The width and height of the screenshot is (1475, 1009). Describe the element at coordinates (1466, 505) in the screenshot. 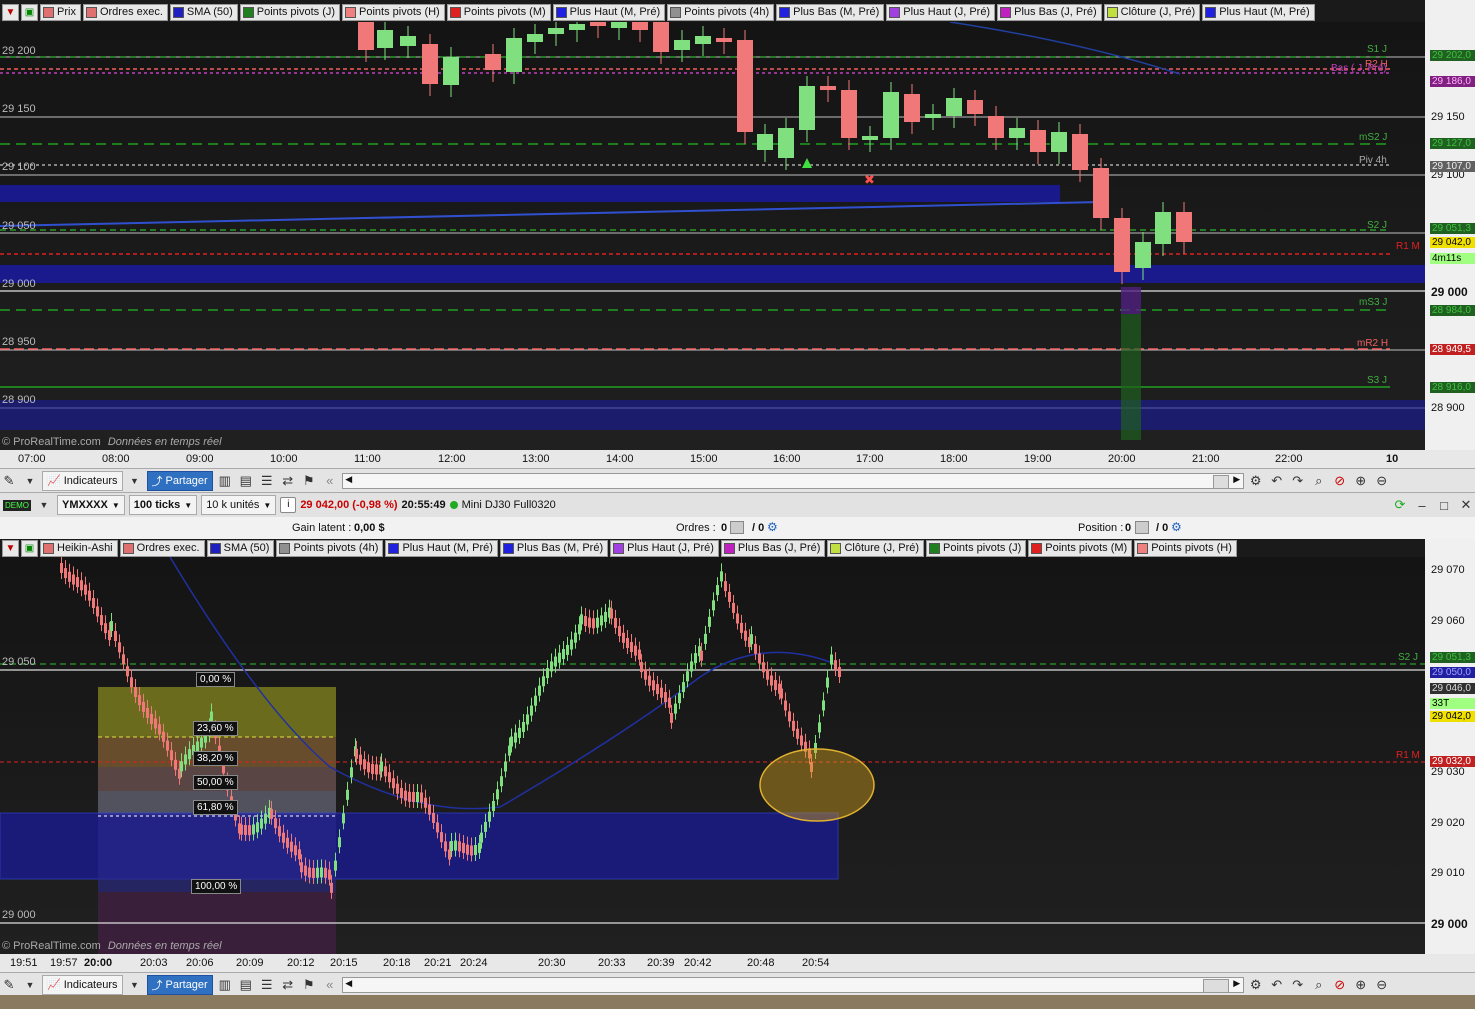

I see `close-icon: ✕` at that location.